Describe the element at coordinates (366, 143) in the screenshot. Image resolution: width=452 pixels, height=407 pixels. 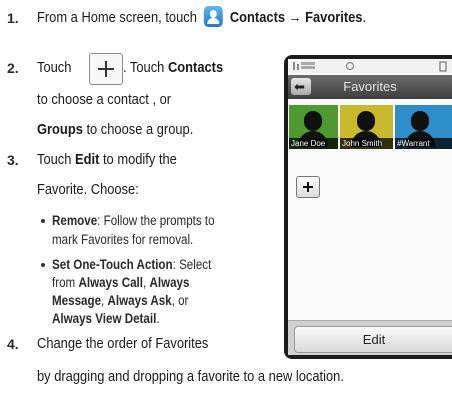
I see `favorite-name: John Smith` at that location.